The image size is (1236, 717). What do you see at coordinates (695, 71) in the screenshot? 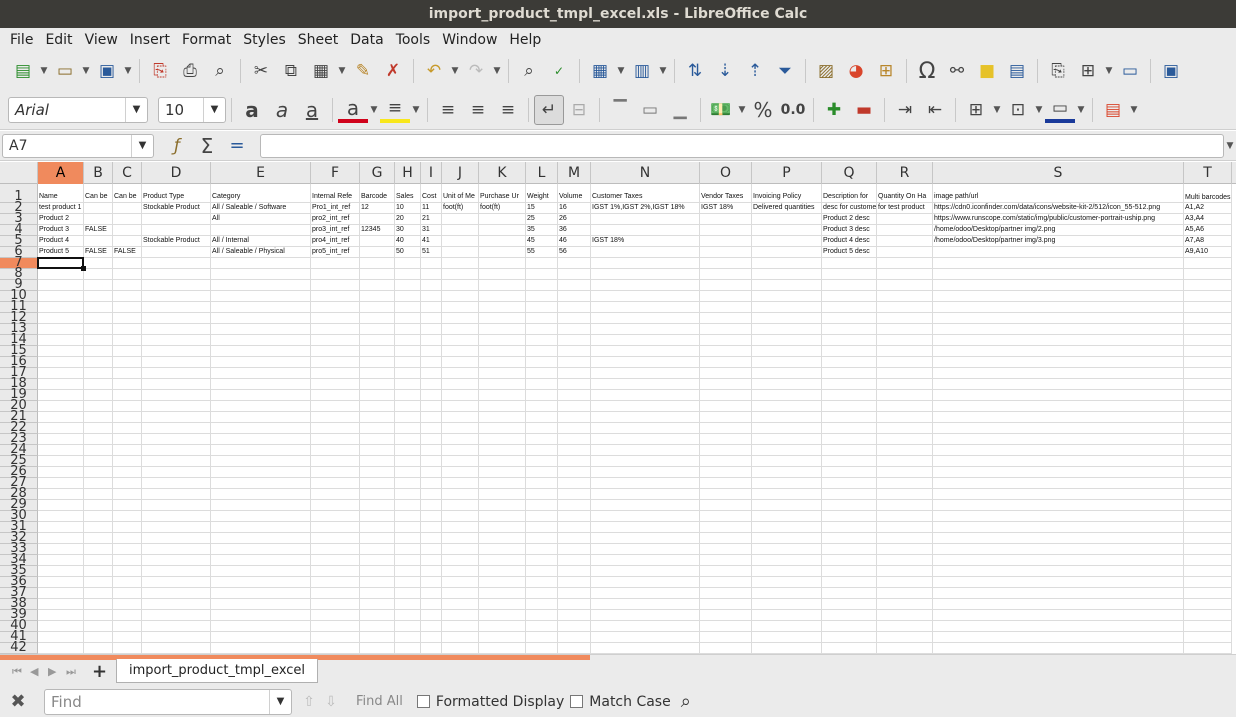
I see `sort-icon: ⇅` at bounding box center [695, 71].